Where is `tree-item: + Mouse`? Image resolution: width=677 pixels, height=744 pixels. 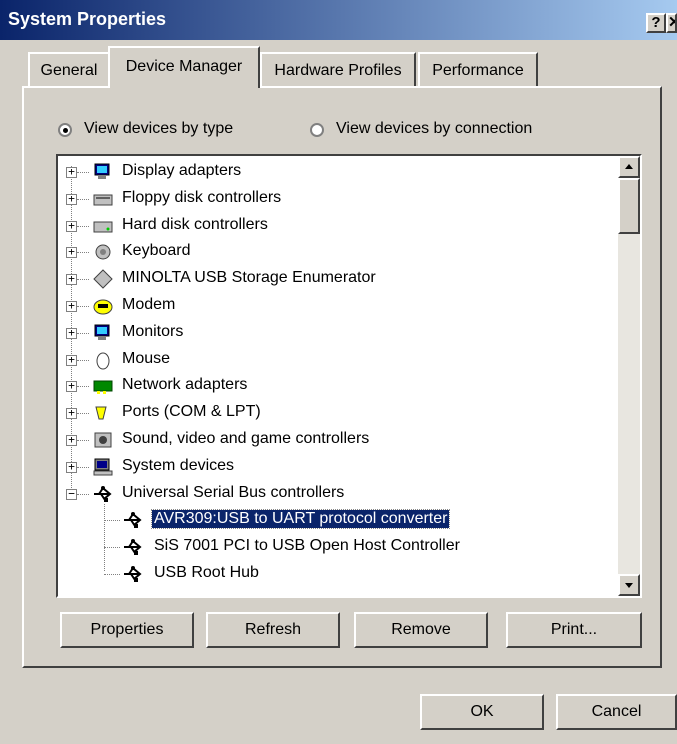 tree-item: + Mouse is located at coordinates (338, 361).